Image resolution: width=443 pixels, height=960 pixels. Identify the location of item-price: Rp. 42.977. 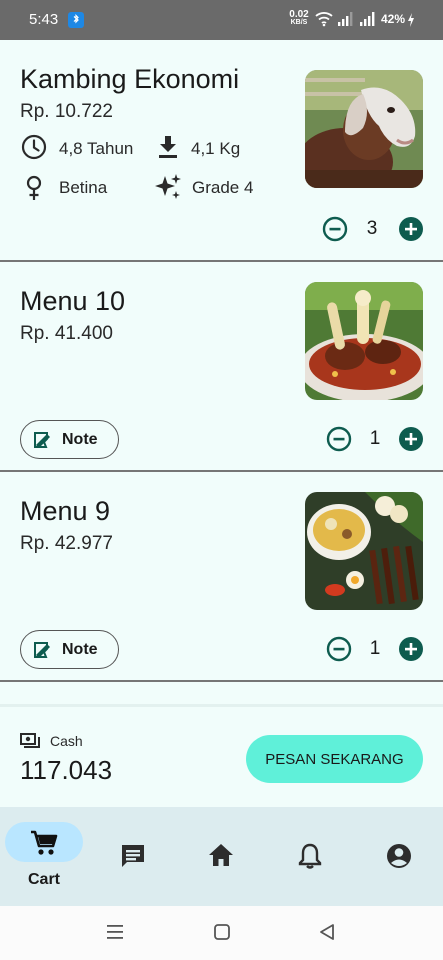
(66, 543).